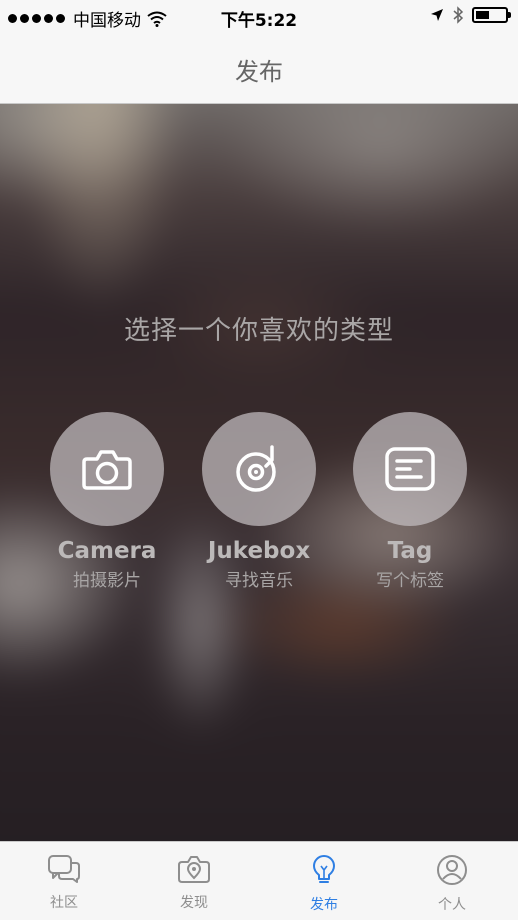  Describe the element at coordinates (107, 581) in the screenshot. I see `camera-option-subtitle: 拍摄影片` at that location.